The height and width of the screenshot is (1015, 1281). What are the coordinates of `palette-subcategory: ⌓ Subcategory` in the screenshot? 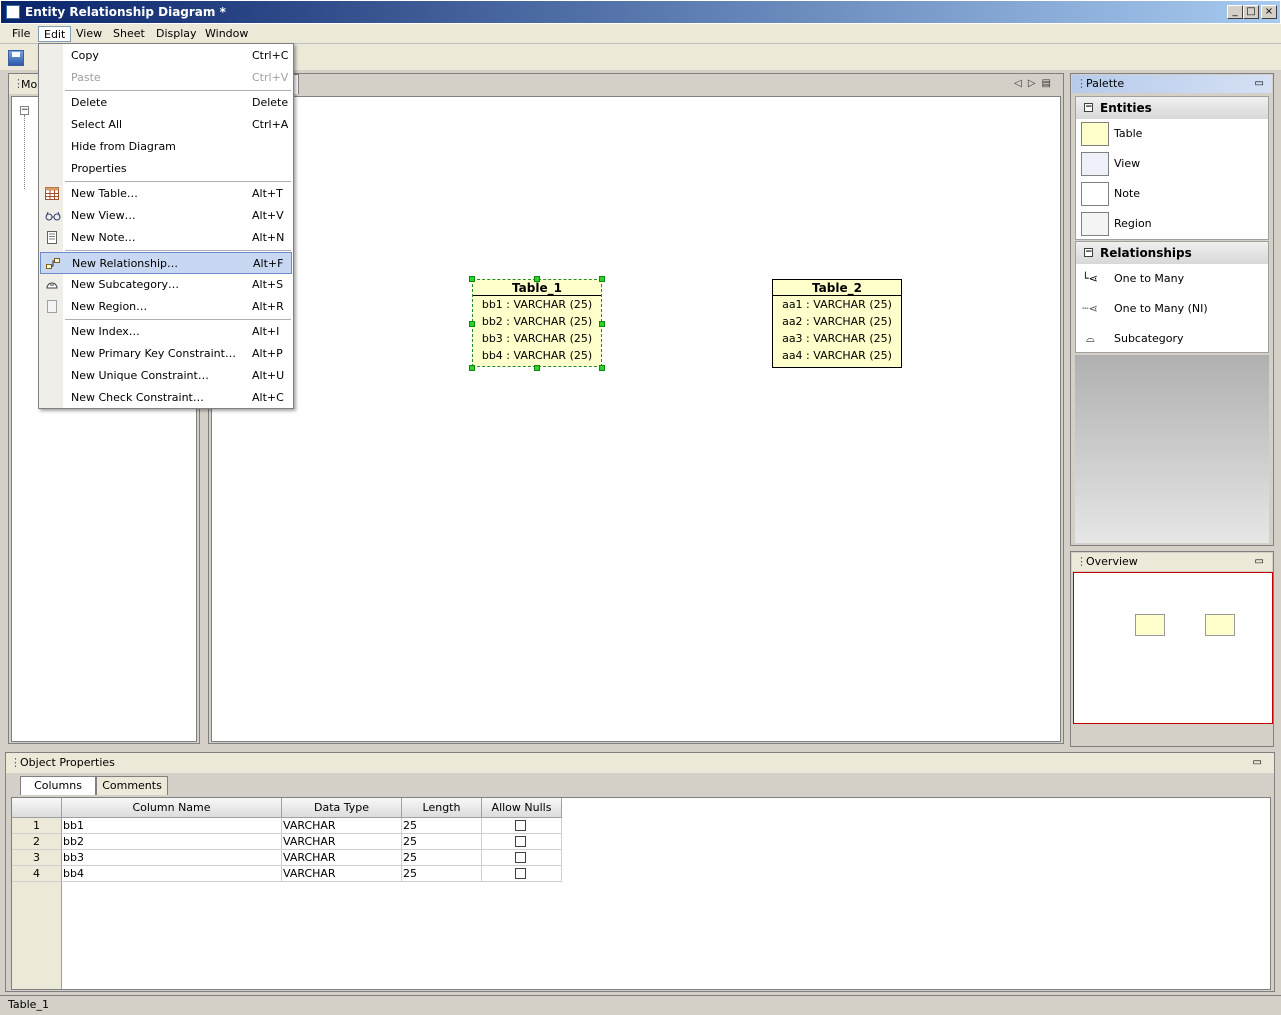 It's located at (1172, 339).